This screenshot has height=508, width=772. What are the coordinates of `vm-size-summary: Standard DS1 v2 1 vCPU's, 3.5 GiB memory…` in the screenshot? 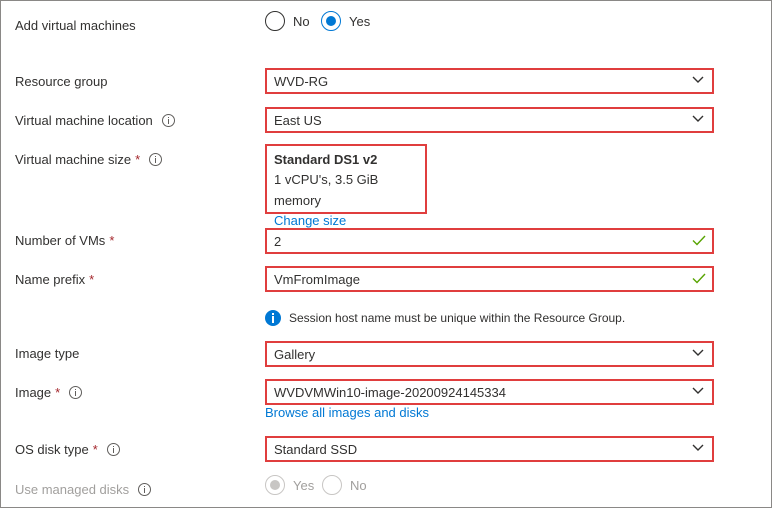 It's located at (346, 186).